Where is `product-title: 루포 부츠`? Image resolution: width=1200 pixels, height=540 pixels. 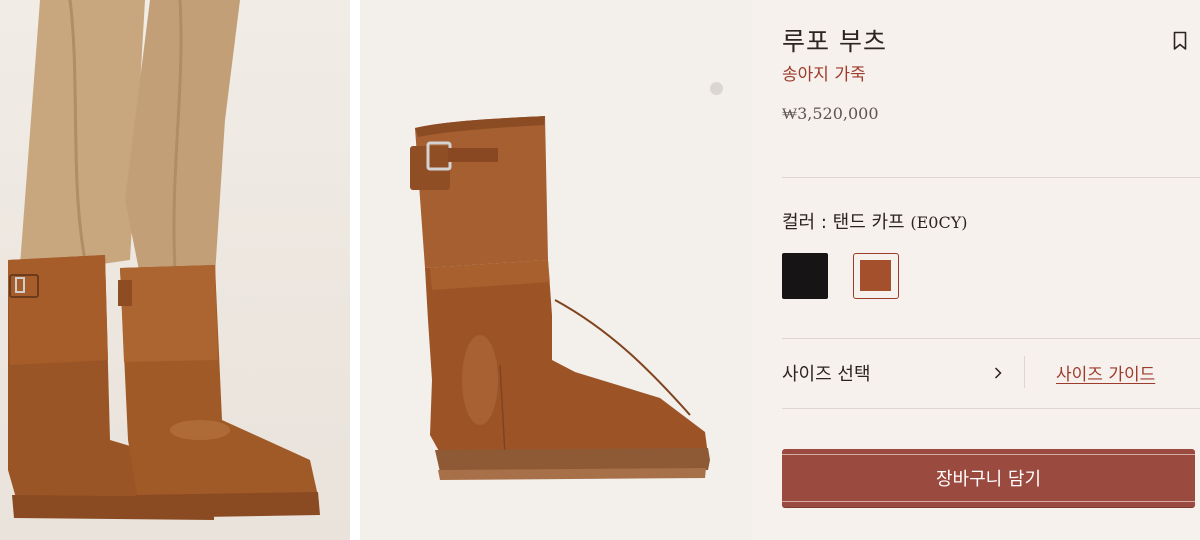
product-title: 루포 부츠 is located at coordinates (834, 41).